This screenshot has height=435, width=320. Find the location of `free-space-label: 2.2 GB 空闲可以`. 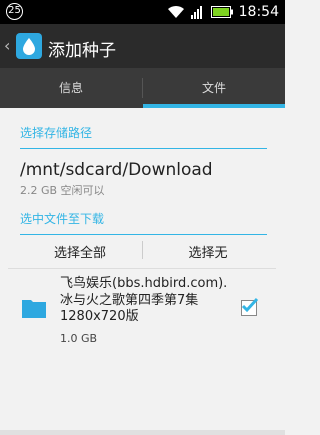

free-space-label: 2.2 GB 空闲可以 is located at coordinates (62, 190).